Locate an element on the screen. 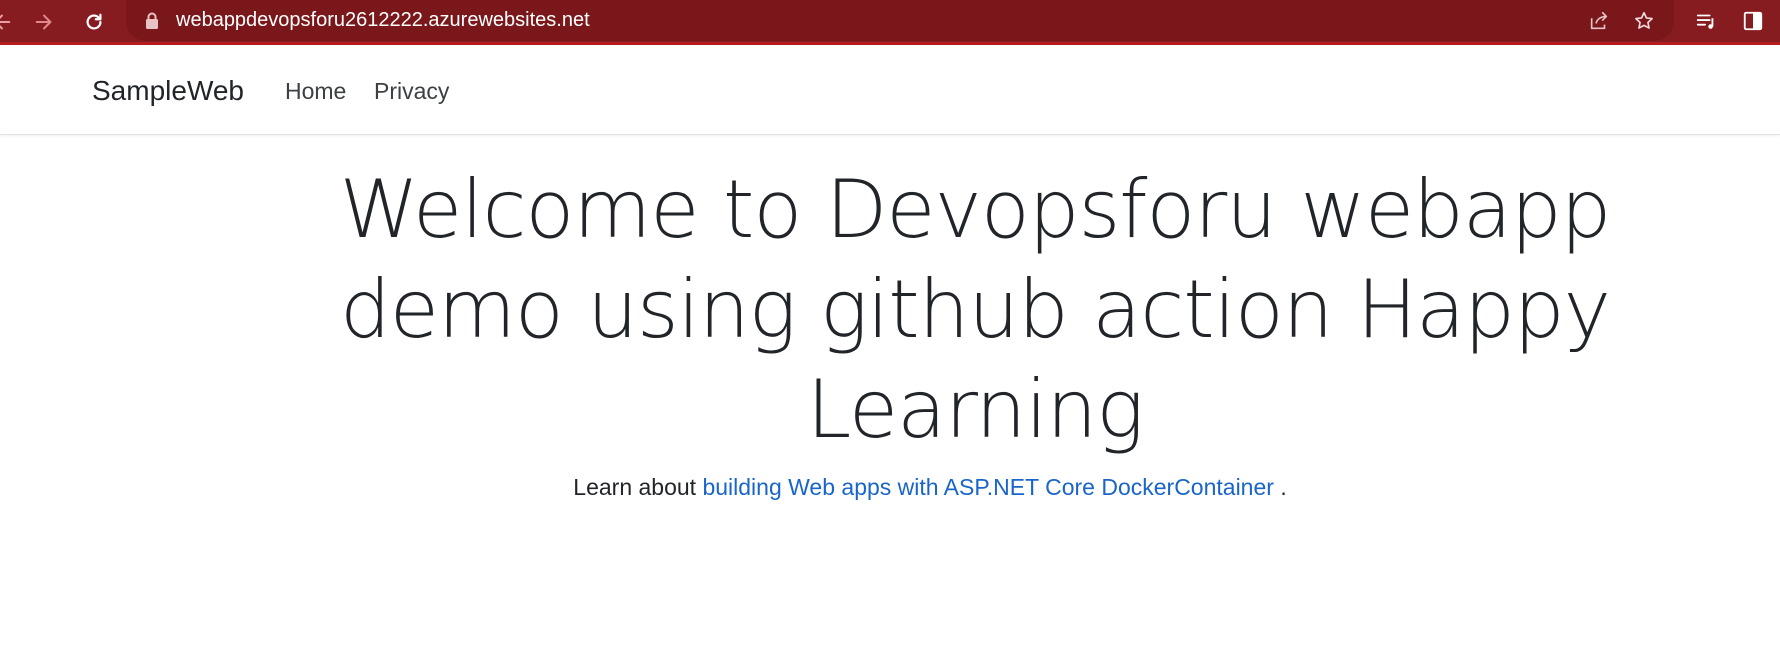  forward-button is located at coordinates (44, 22).